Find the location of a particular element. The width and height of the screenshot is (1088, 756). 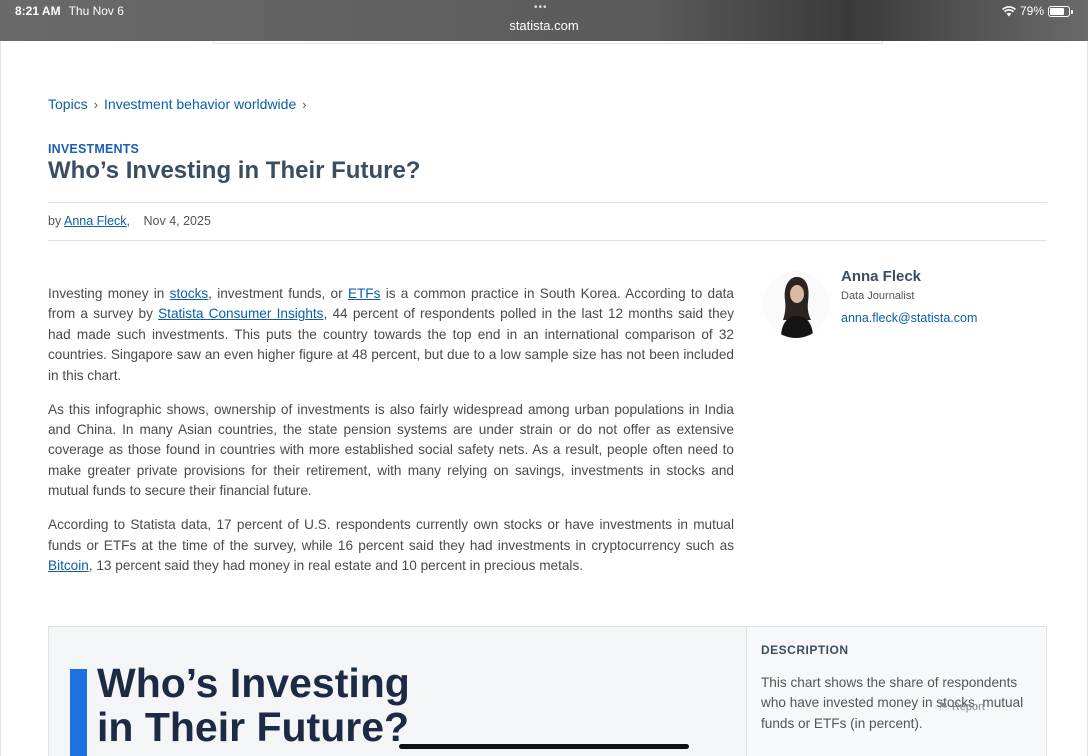

breadcrumb-topics: Topics is located at coordinates (68, 104).